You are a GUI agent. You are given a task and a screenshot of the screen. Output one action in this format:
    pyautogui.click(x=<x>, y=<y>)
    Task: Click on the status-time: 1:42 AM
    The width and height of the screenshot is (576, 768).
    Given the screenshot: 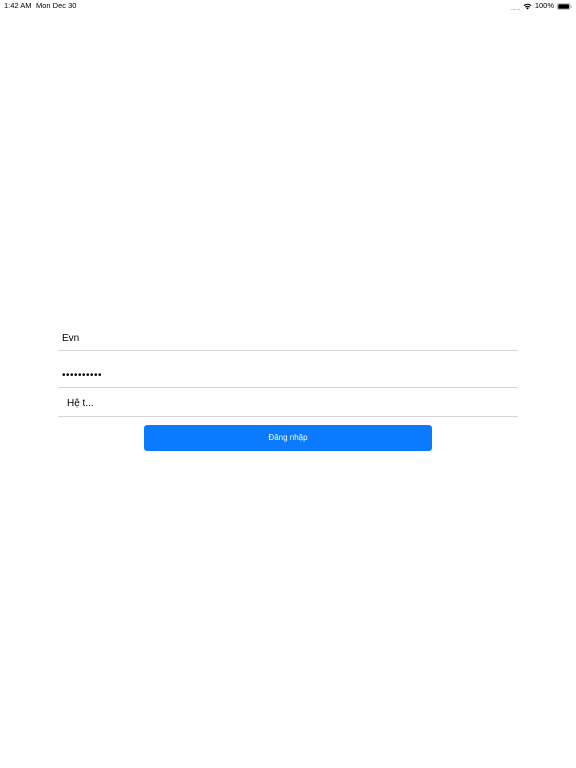 What is the action you would take?
    pyautogui.click(x=18, y=5)
    